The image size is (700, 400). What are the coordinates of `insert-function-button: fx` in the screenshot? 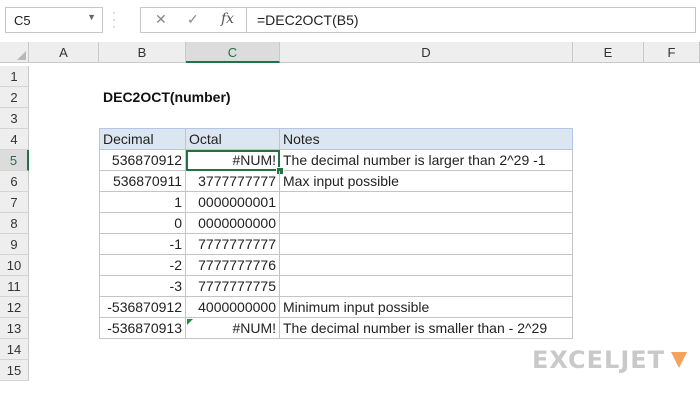 It's located at (227, 19).